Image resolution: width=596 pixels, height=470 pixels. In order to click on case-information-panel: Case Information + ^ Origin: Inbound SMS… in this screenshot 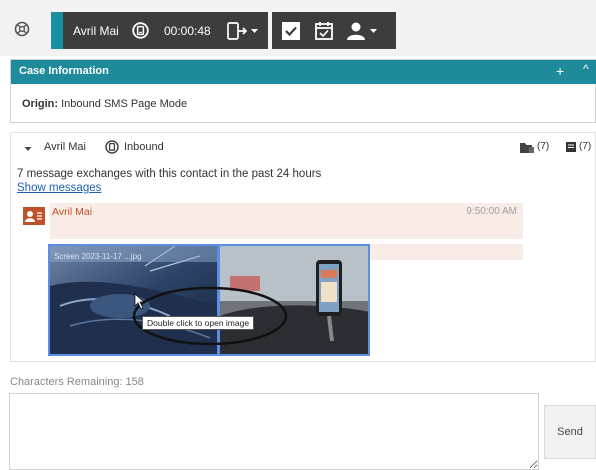, I will do `click(303, 91)`.